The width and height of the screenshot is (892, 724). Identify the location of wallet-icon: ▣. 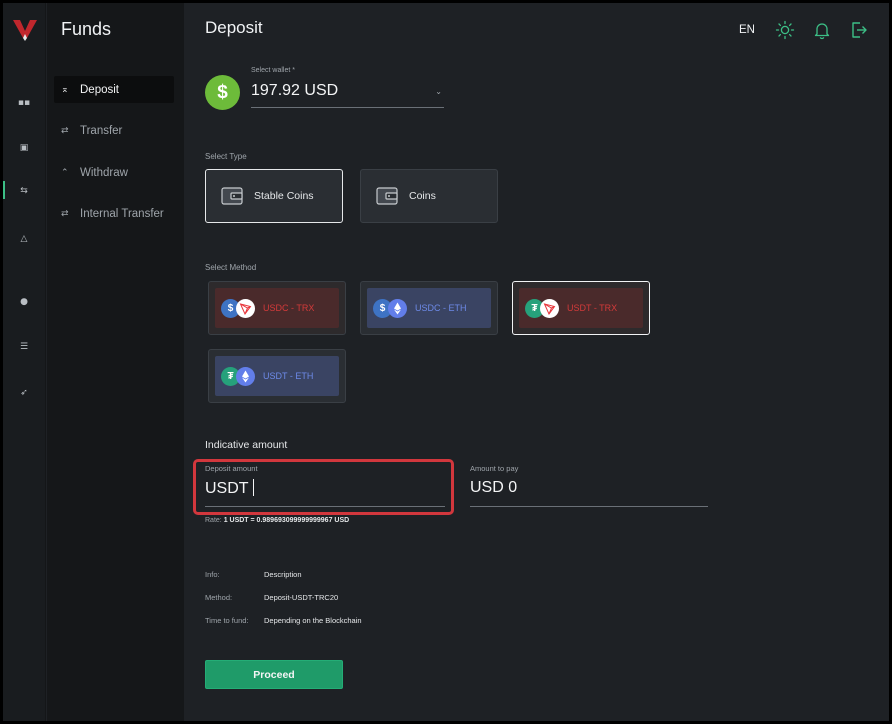
(24, 148).